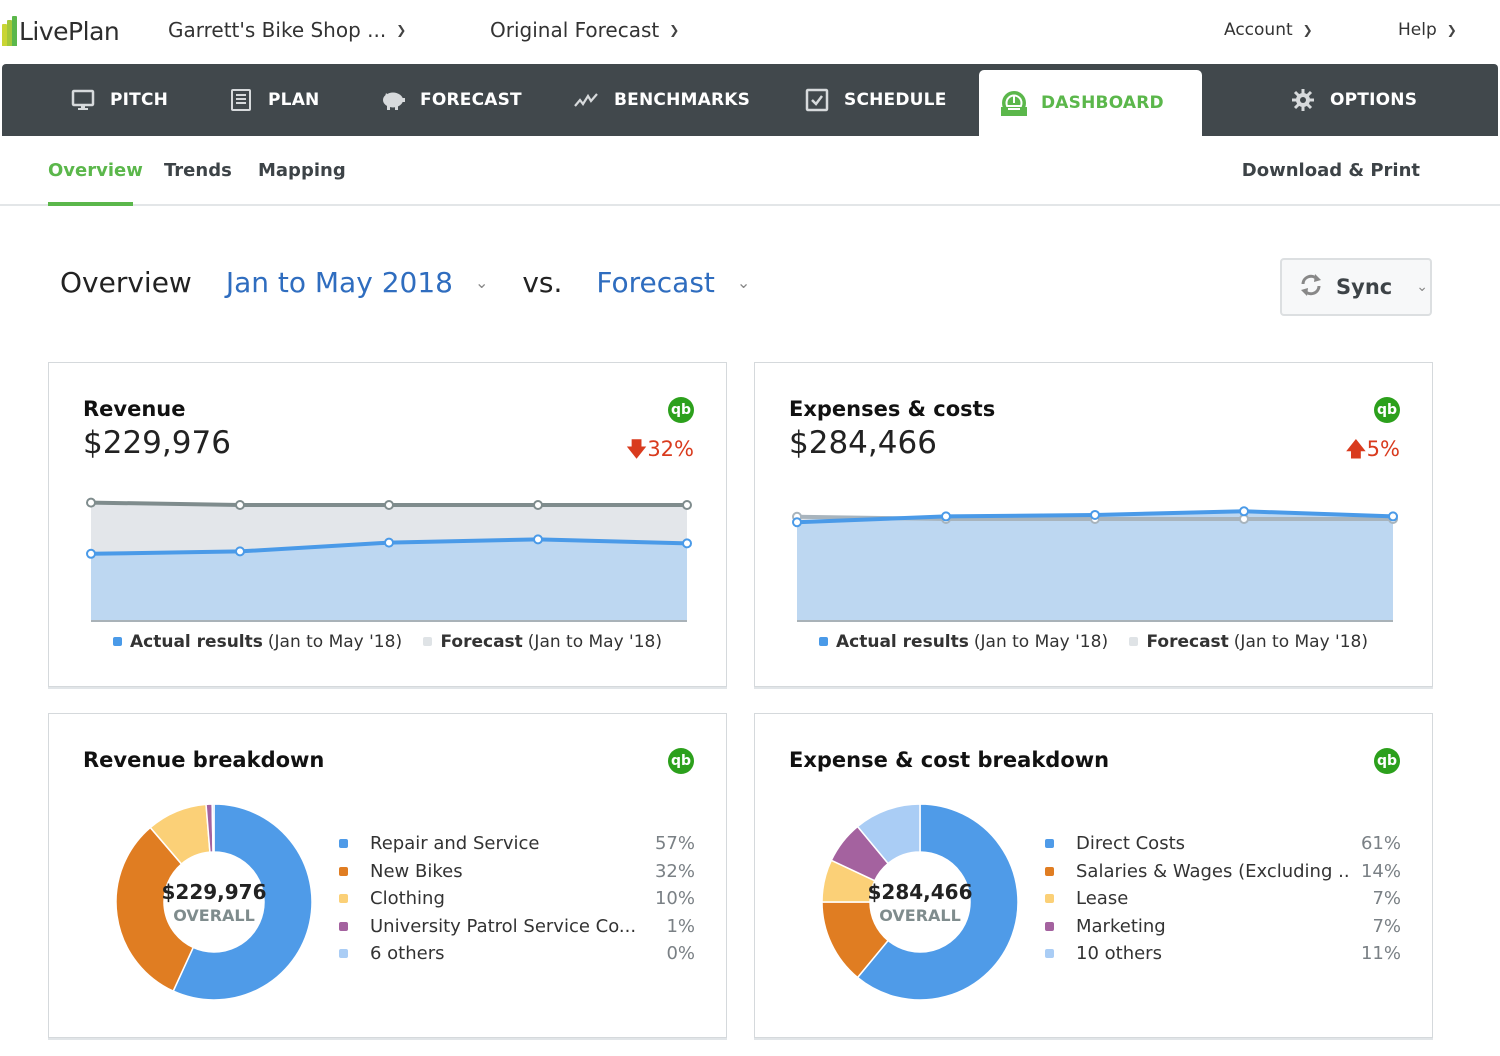 The width and height of the screenshot is (1500, 1056). What do you see at coordinates (83, 100) in the screenshot?
I see `monitor-icon` at bounding box center [83, 100].